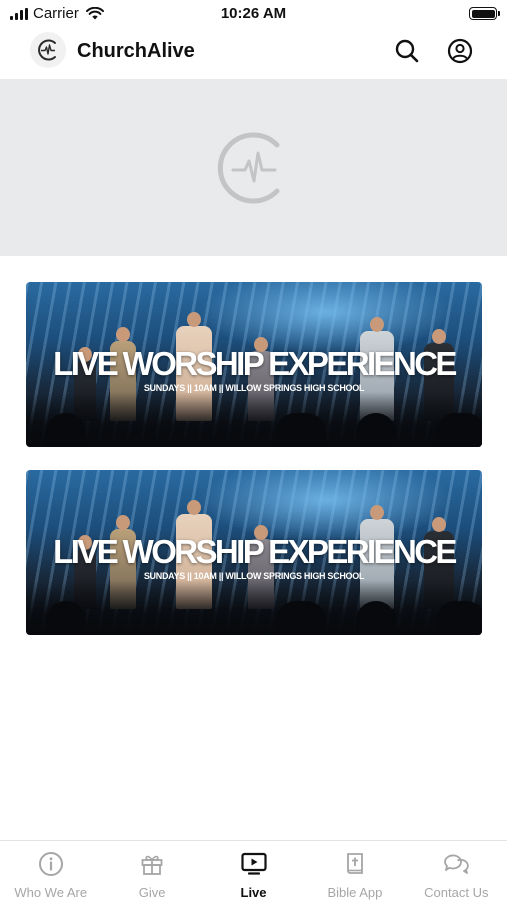 This screenshot has width=507, height=900. What do you see at coordinates (407, 51) in the screenshot?
I see `search-icon` at bounding box center [407, 51].